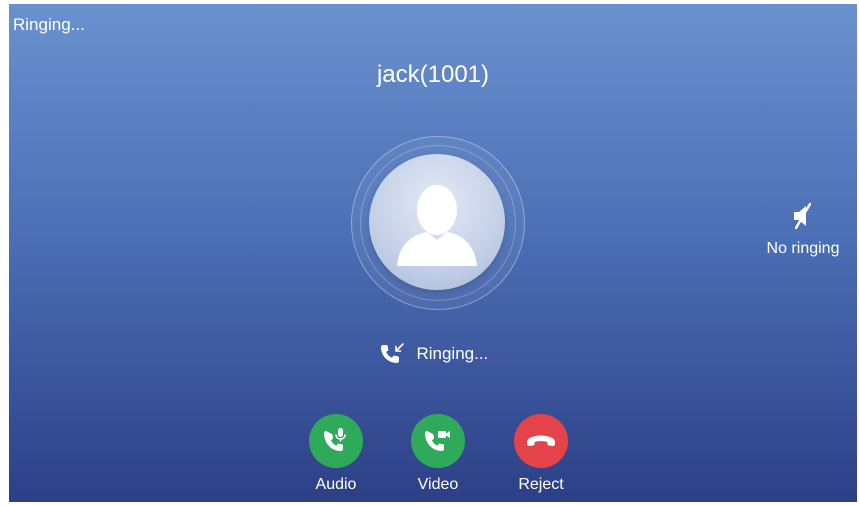 This screenshot has width=859, height=506. Describe the element at coordinates (336, 484) in the screenshot. I see `audio-answer-label: Audio` at that location.